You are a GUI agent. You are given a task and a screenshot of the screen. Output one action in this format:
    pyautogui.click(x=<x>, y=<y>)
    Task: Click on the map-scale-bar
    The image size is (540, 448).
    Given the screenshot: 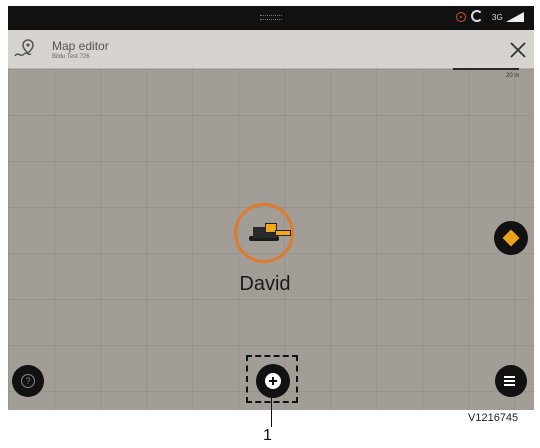 What is the action you would take?
    pyautogui.click(x=486, y=69)
    